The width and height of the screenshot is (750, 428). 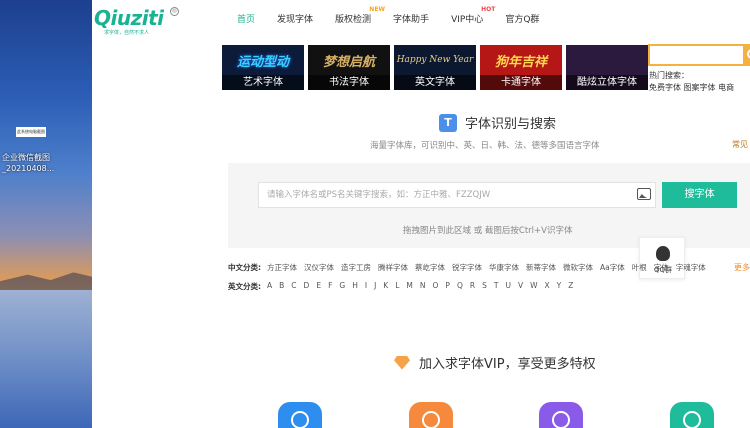 What do you see at coordinates (393, 267) in the screenshot?
I see `cn-category-item: 腾祥字体` at bounding box center [393, 267].